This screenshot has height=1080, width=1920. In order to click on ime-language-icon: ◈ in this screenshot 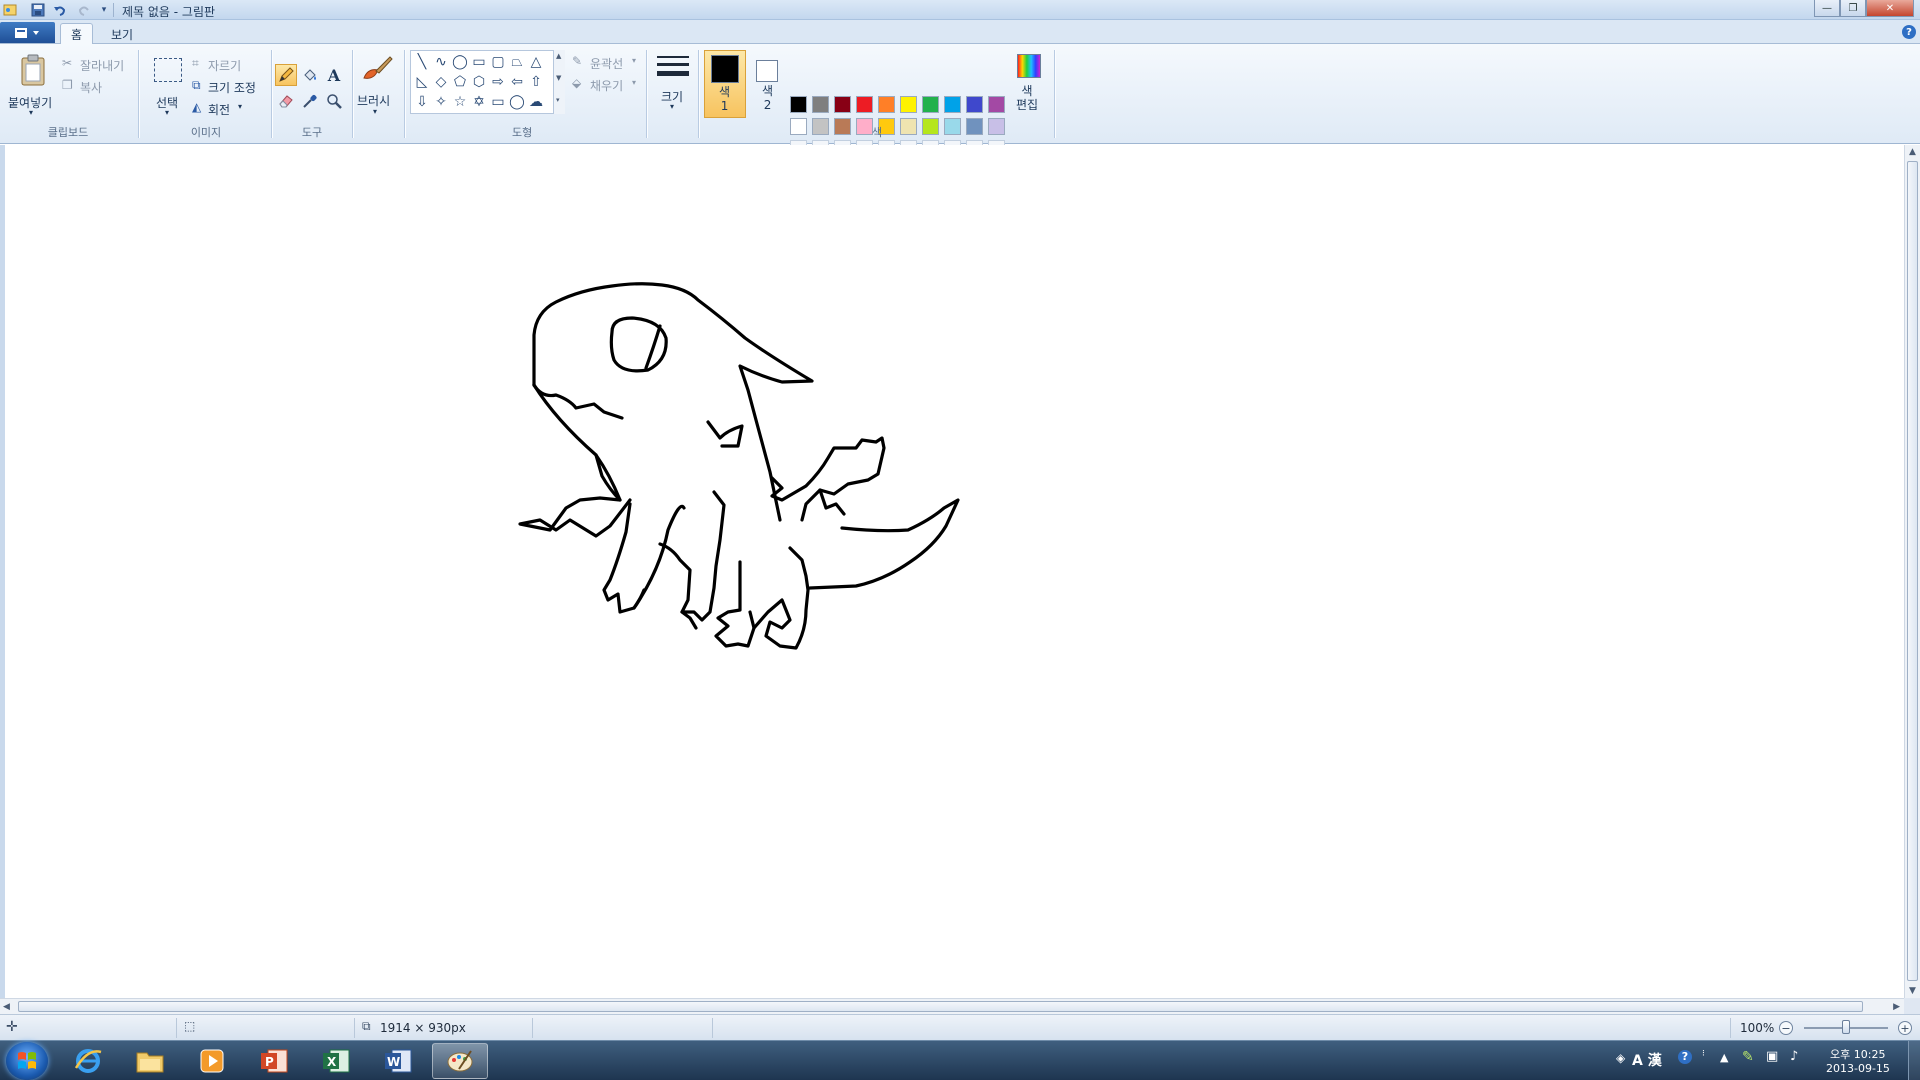, I will do `click(1620, 1058)`.